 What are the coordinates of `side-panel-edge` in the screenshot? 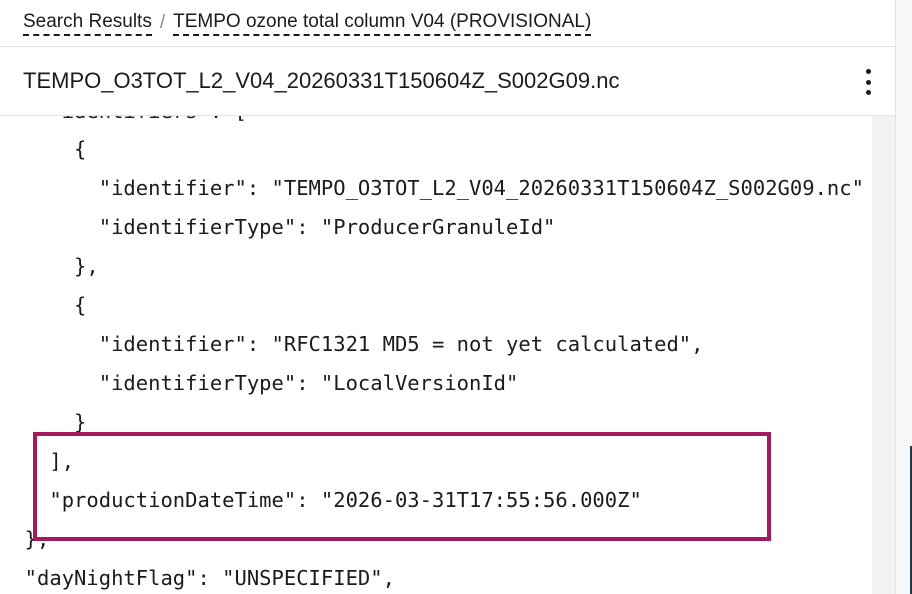 It's located at (903, 297).